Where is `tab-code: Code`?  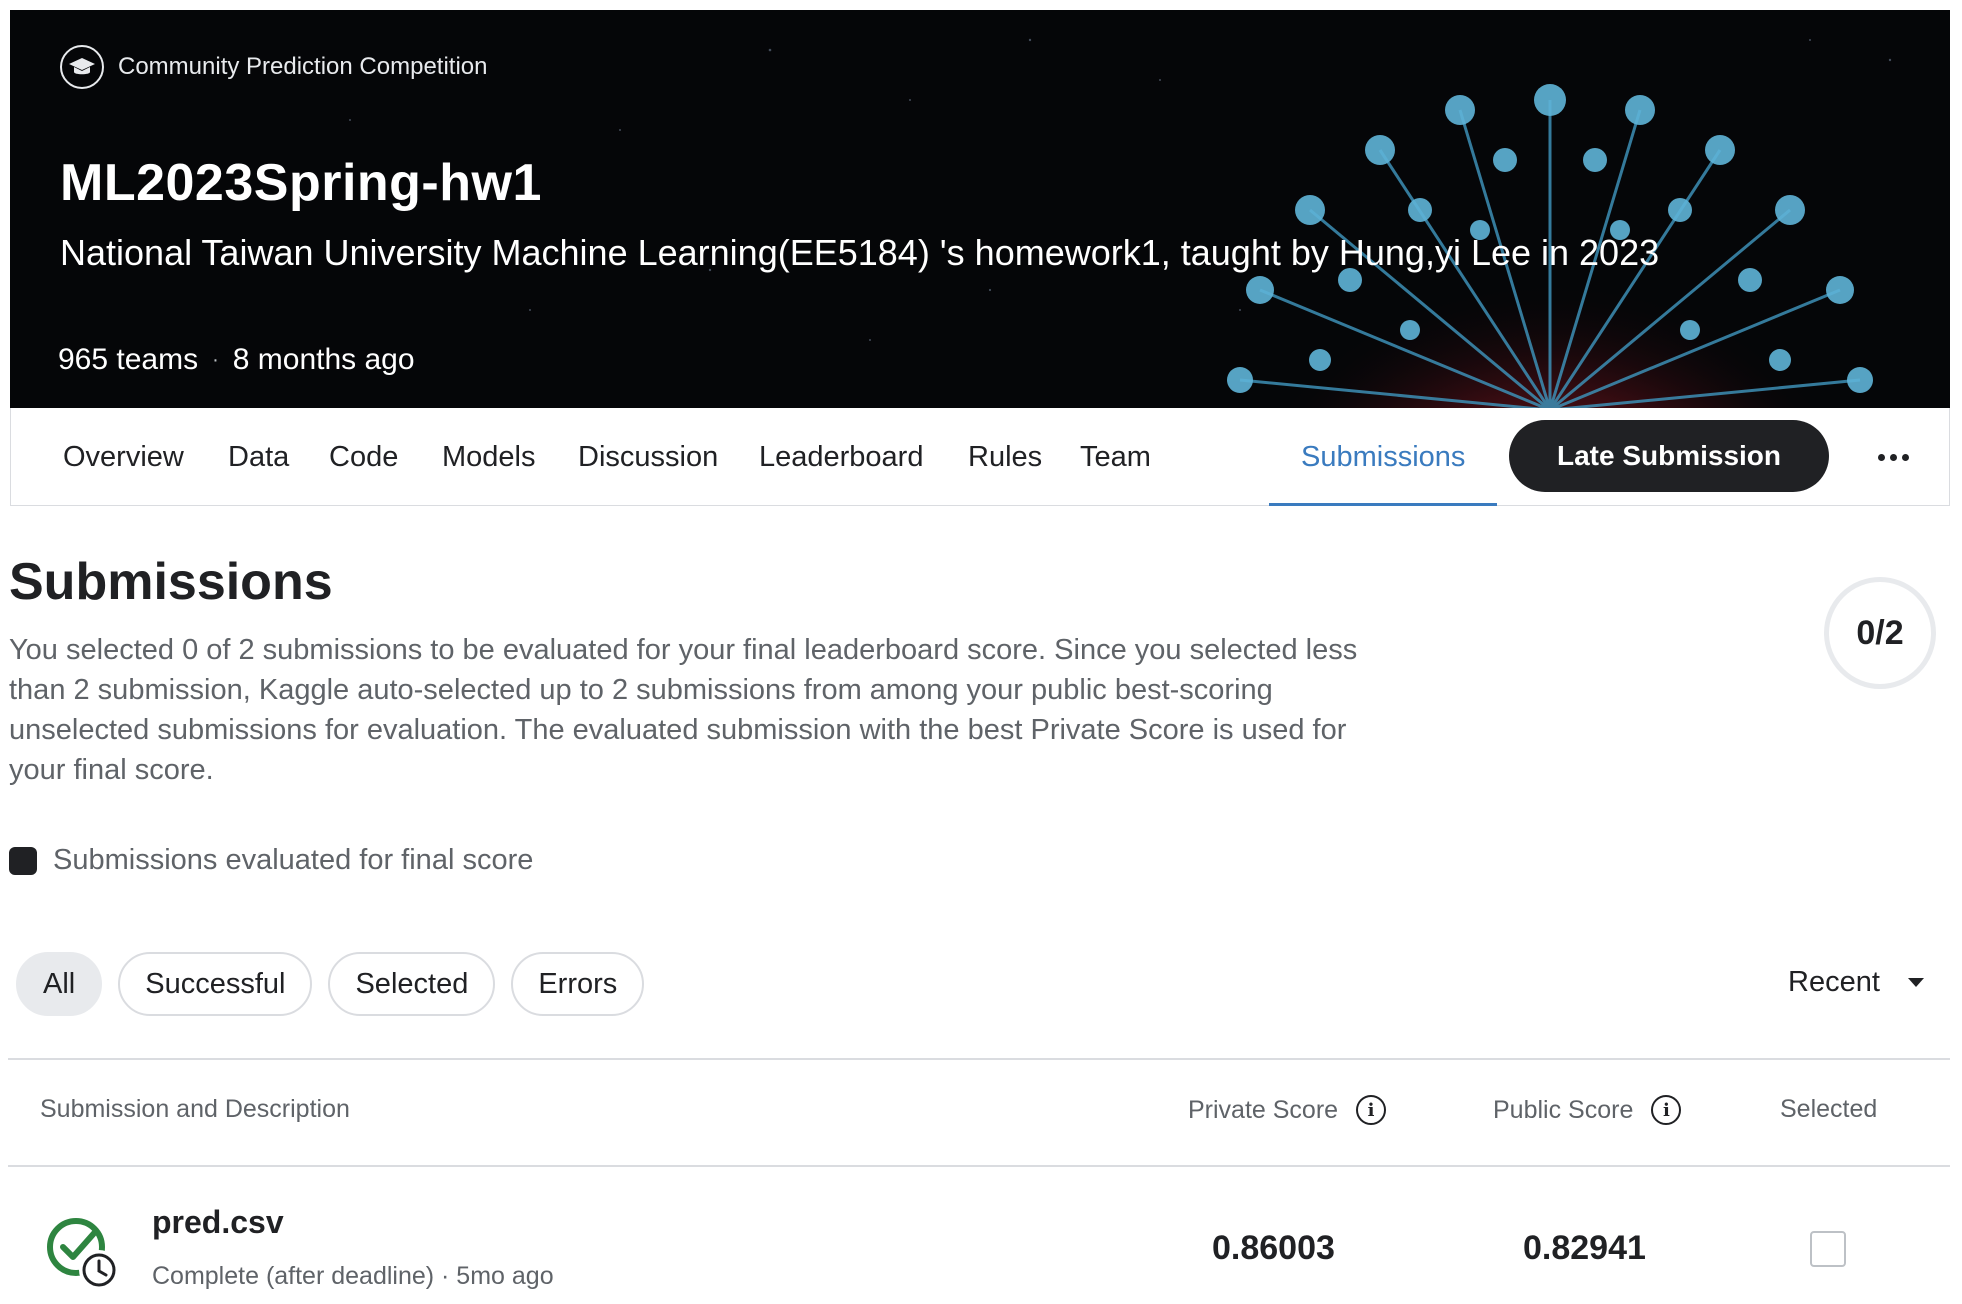
tab-code: Code is located at coordinates (363, 457).